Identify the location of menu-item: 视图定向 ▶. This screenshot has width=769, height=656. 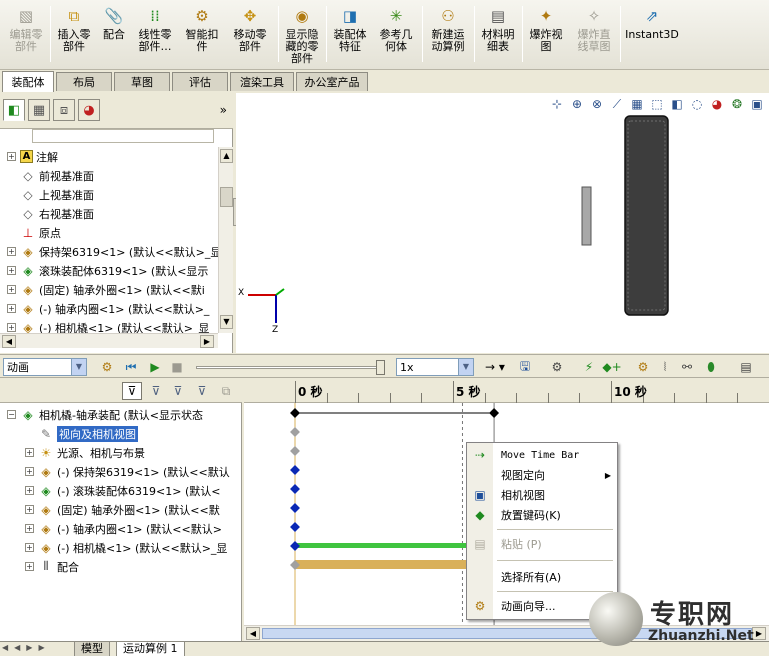
(542, 475).